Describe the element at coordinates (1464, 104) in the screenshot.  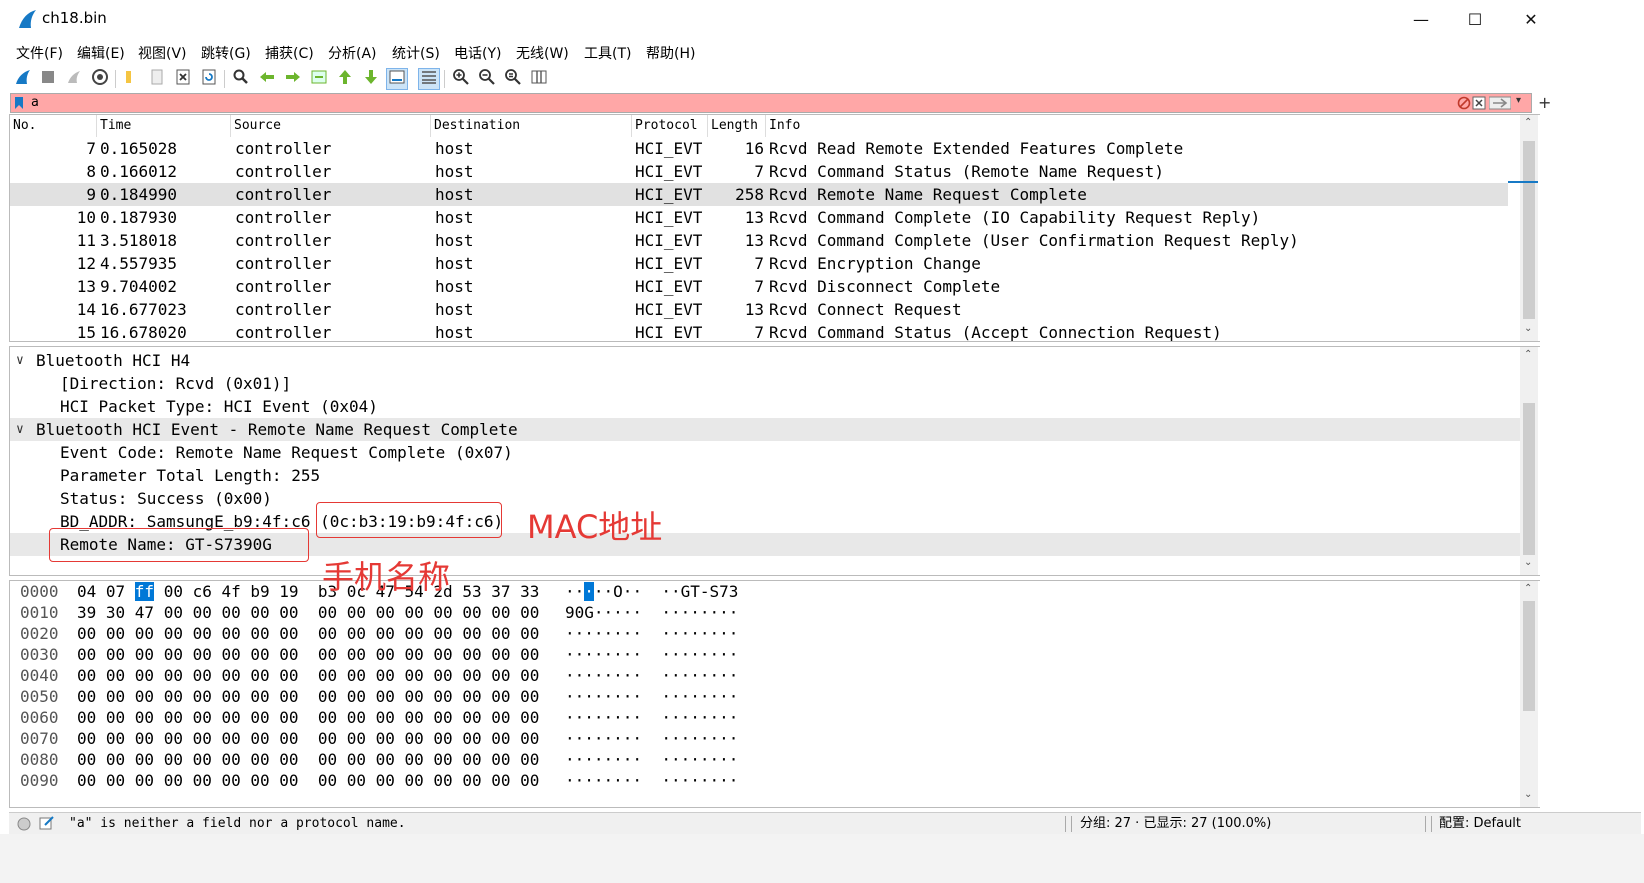
I see `clear-filter-icon` at that location.